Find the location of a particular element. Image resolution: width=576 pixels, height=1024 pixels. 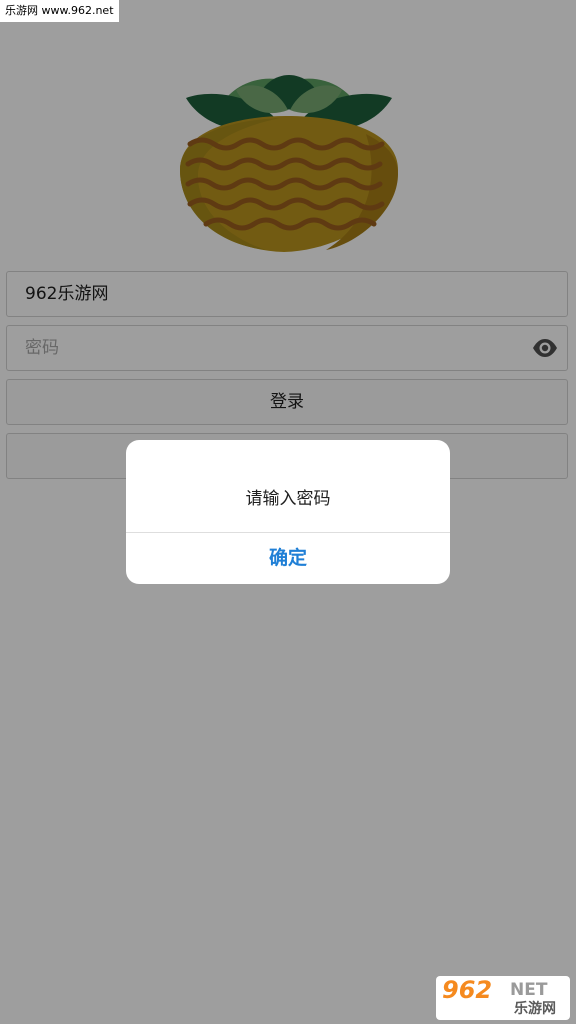

watermark-cn: 乐游网 is located at coordinates (535, 1009).